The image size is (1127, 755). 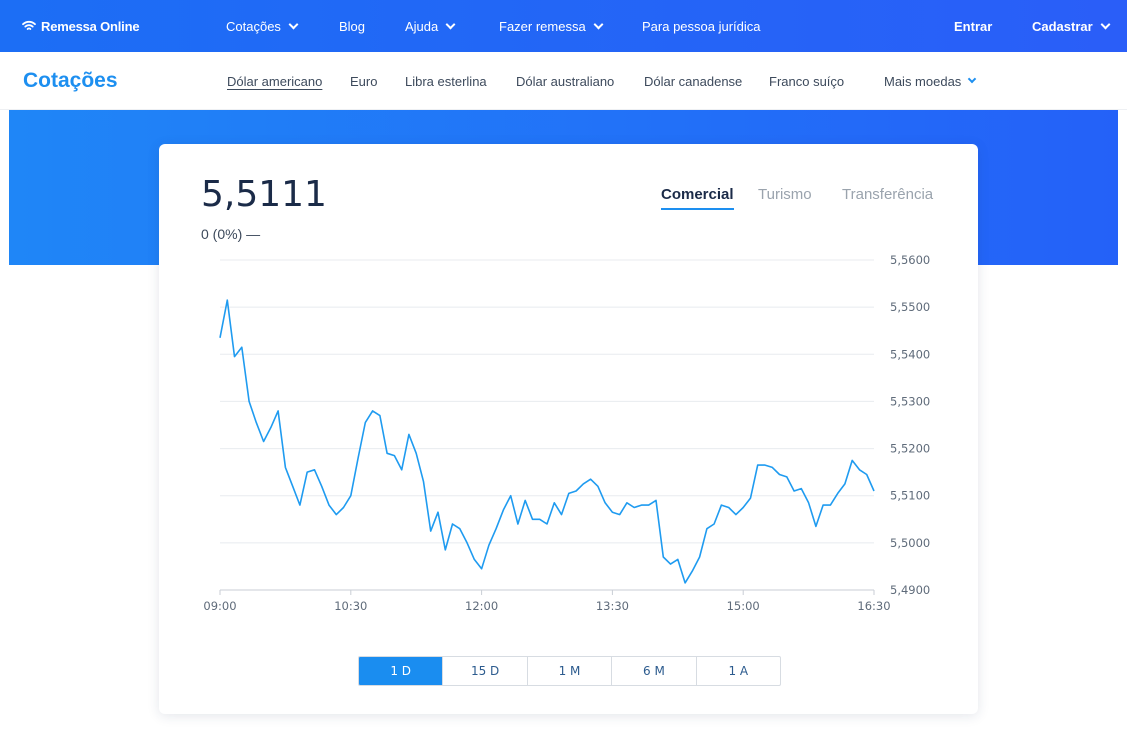 I want to click on x-tick-label: 16:30, so click(x=873, y=606).